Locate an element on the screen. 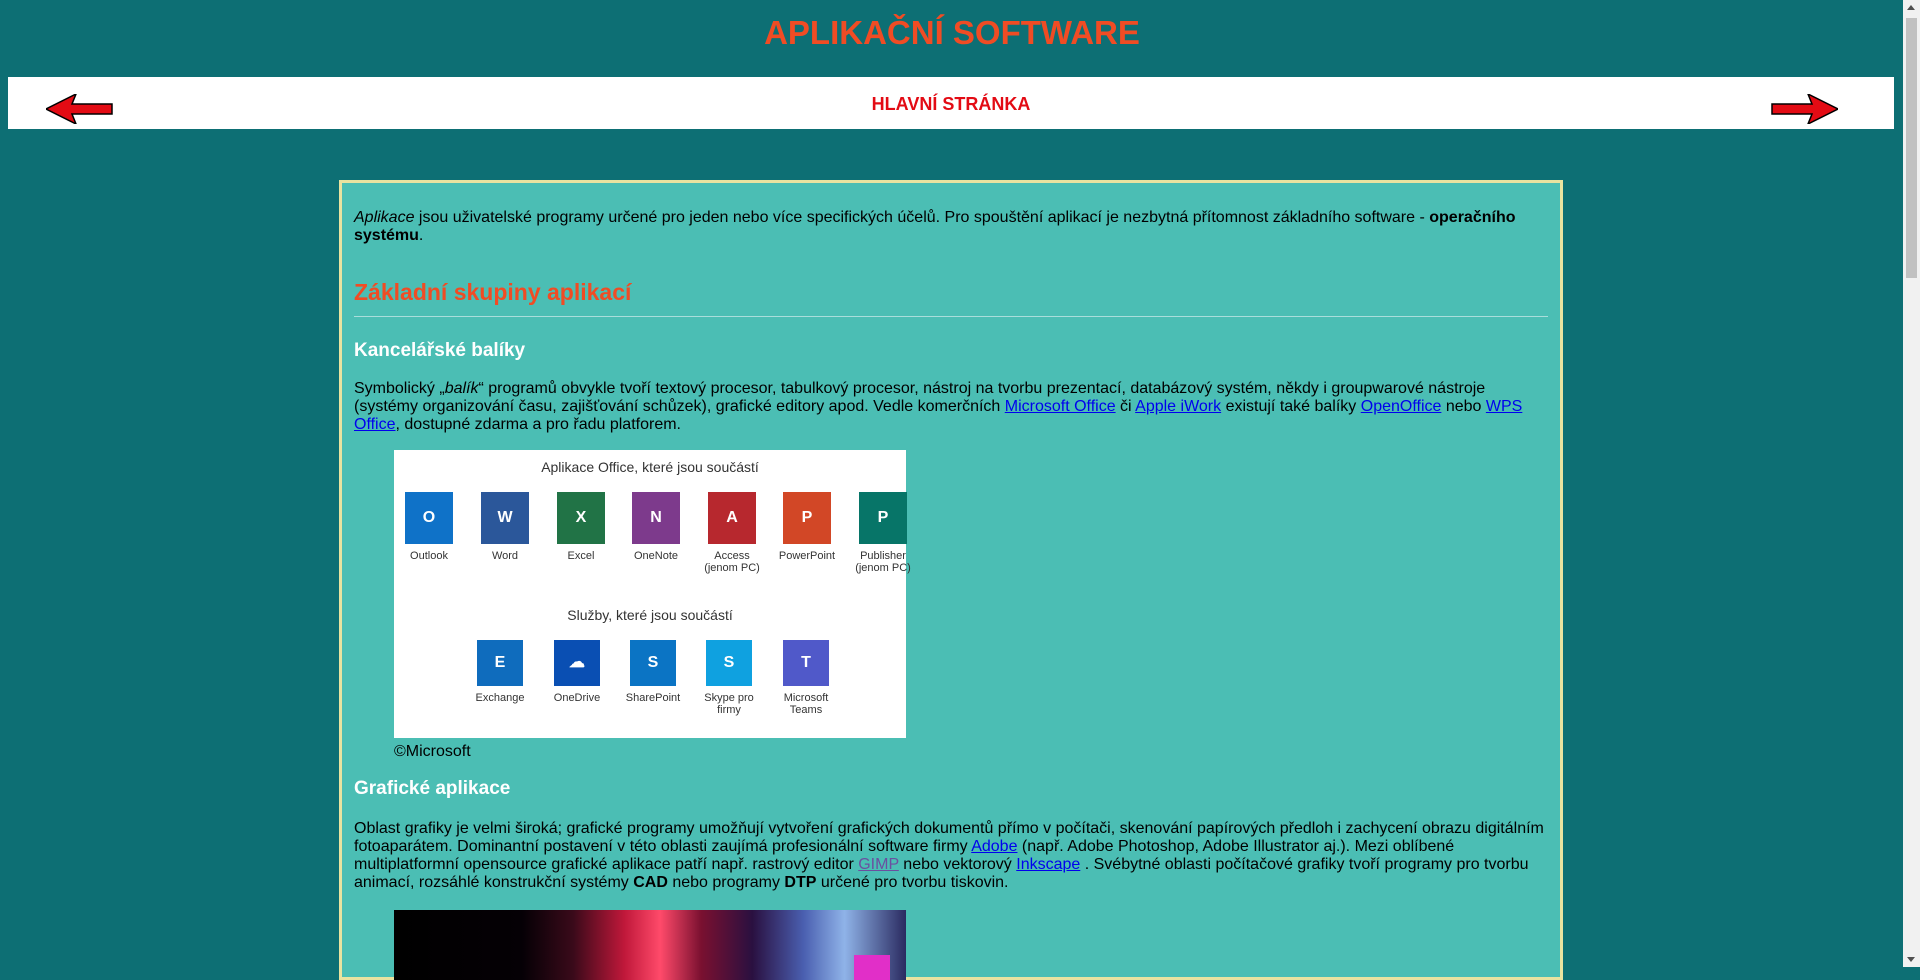 Image resolution: width=1920 pixels, height=980 pixels. link-gimp: GIMP is located at coordinates (878, 864).